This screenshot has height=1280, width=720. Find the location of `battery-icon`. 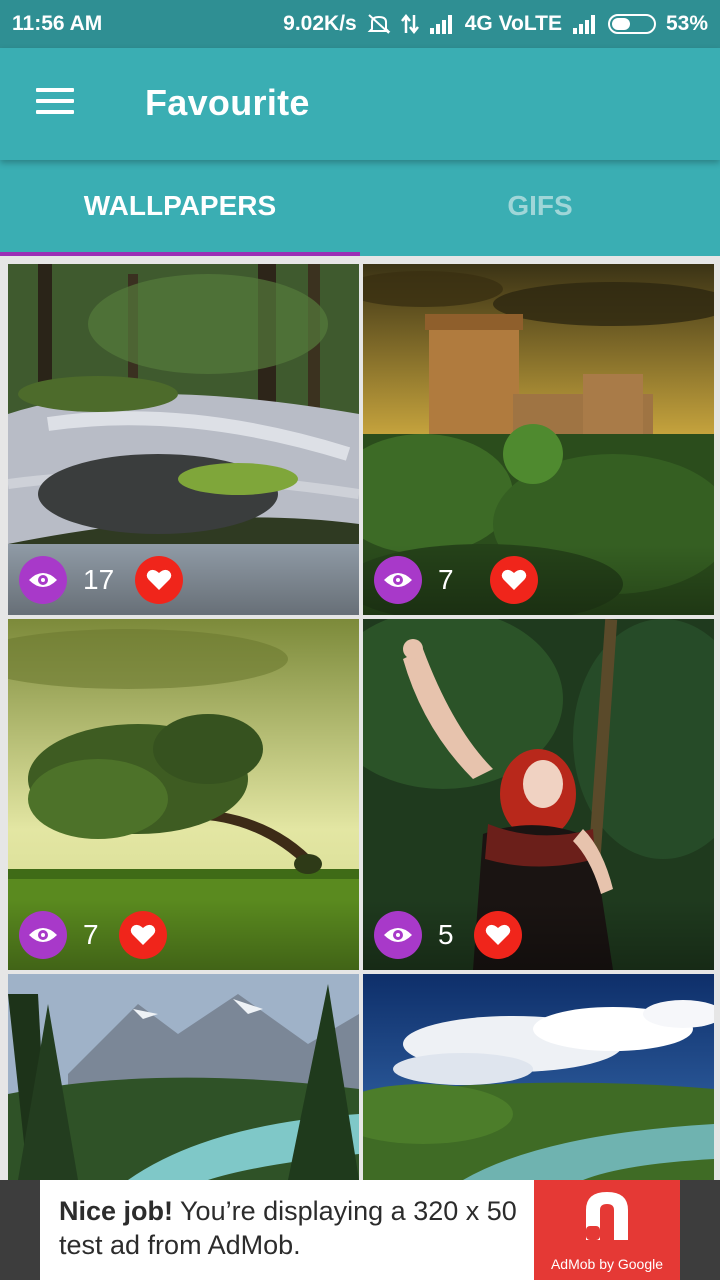

battery-icon is located at coordinates (631, 24).